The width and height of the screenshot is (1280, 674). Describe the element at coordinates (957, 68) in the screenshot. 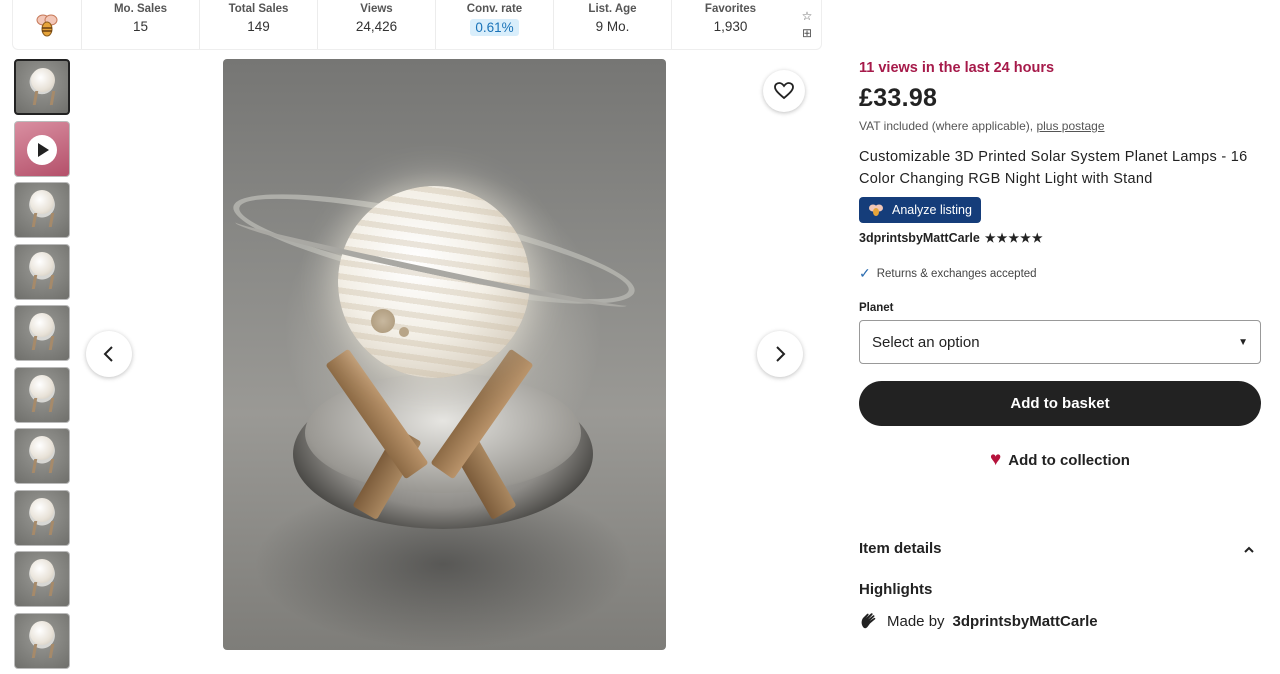

I see `views-notice: 11 views in the last 24 hours` at that location.